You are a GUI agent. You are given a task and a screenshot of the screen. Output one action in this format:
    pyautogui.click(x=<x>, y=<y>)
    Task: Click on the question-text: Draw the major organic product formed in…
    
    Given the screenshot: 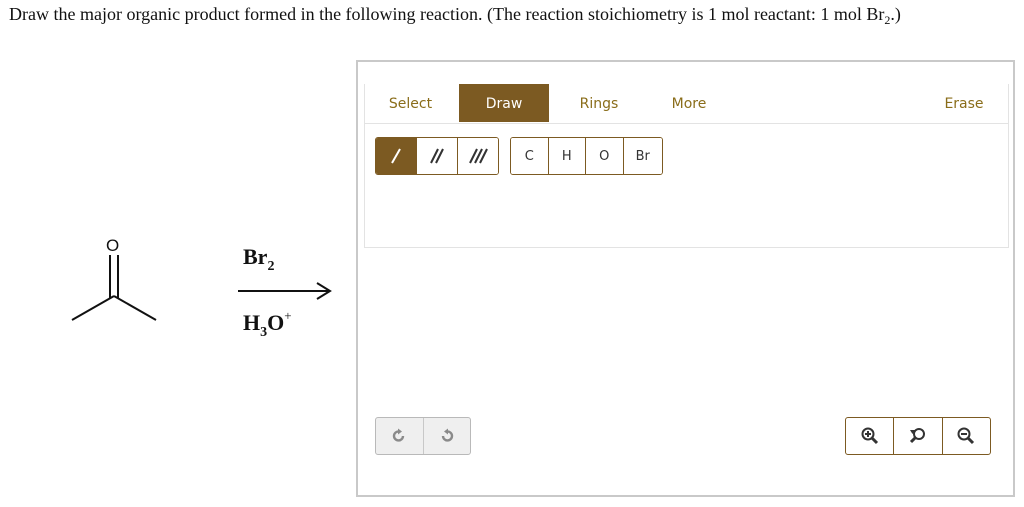 What is the action you would take?
    pyautogui.click(x=514, y=16)
    